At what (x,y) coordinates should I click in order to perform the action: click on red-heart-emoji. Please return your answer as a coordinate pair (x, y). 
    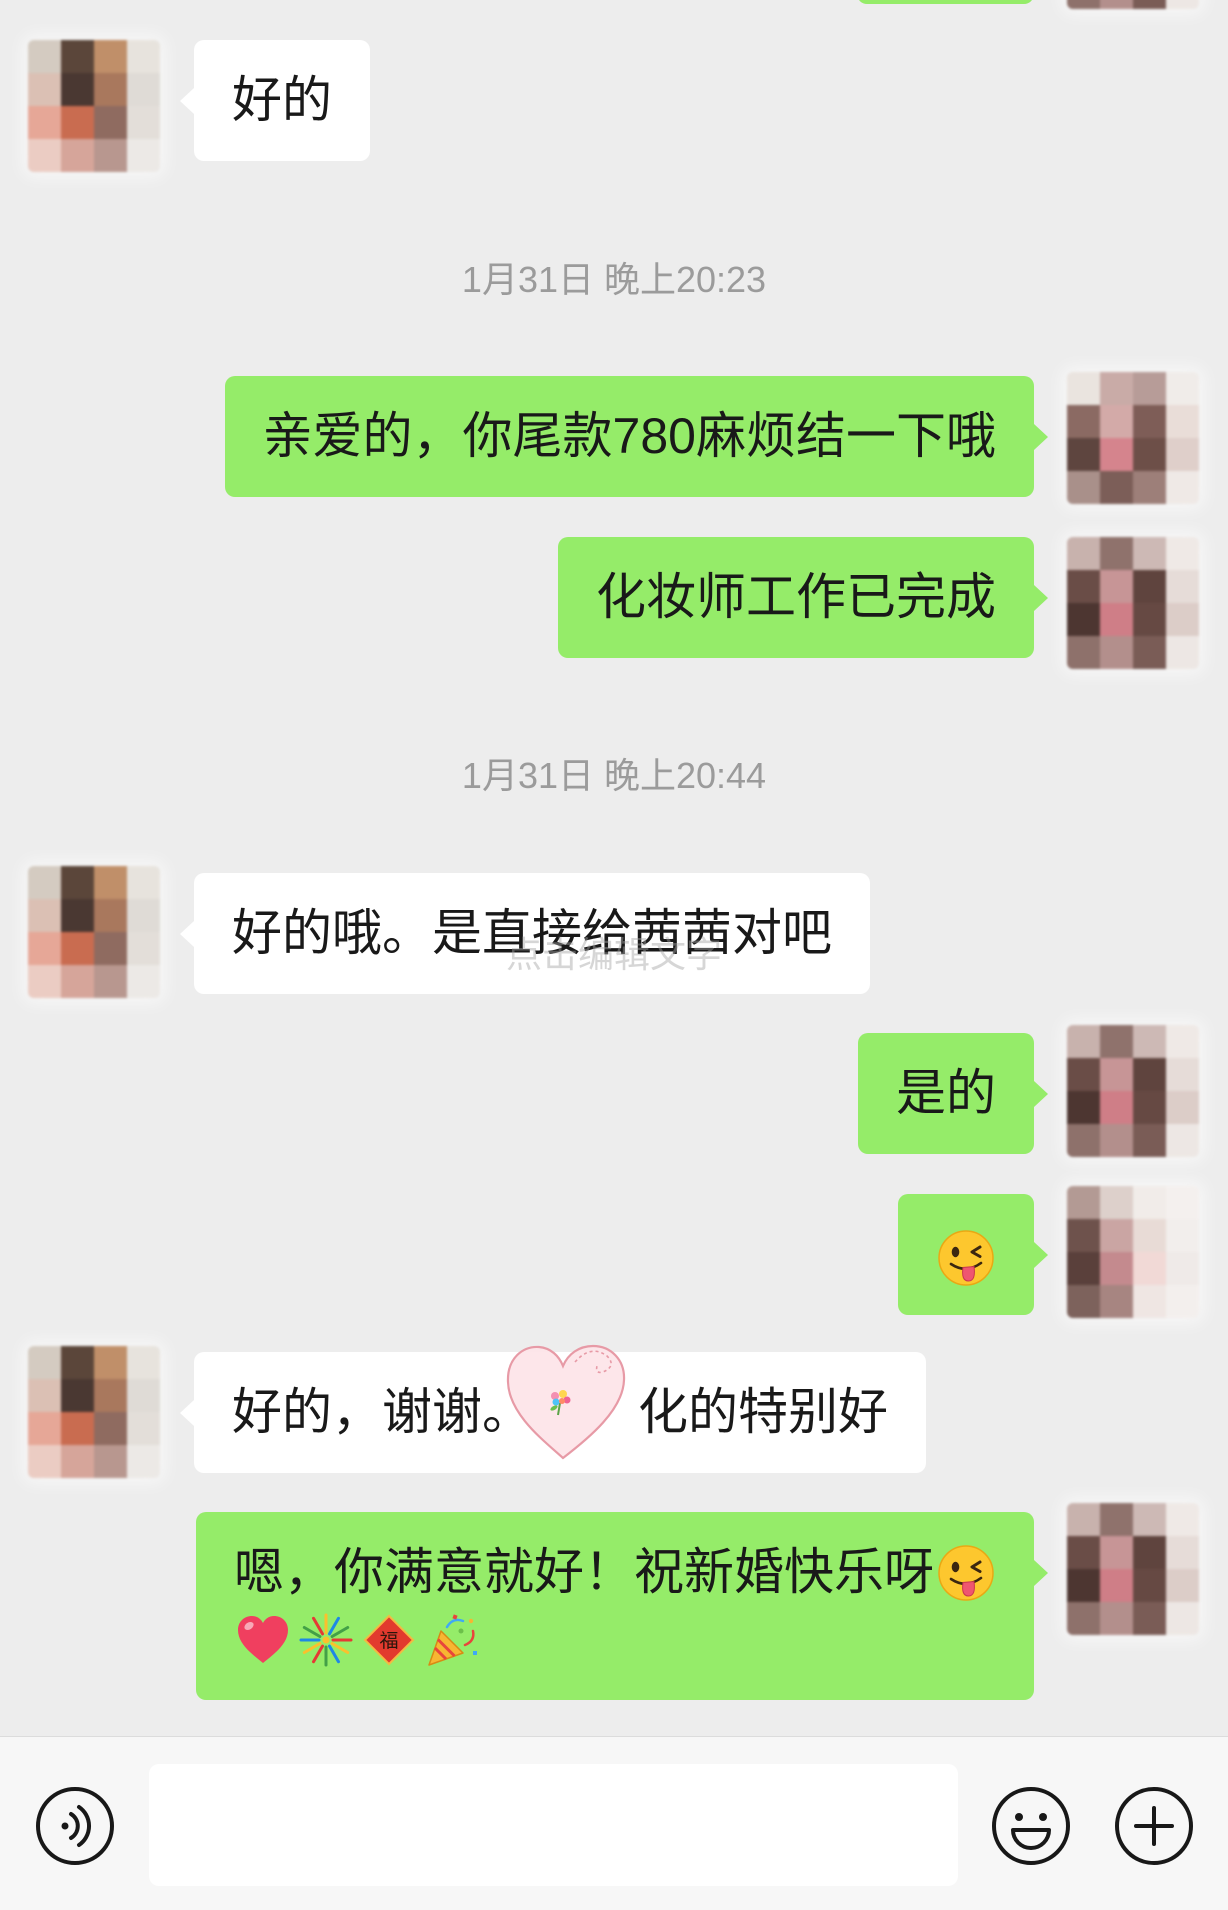
    Looking at the image, I should click on (263, 1639).